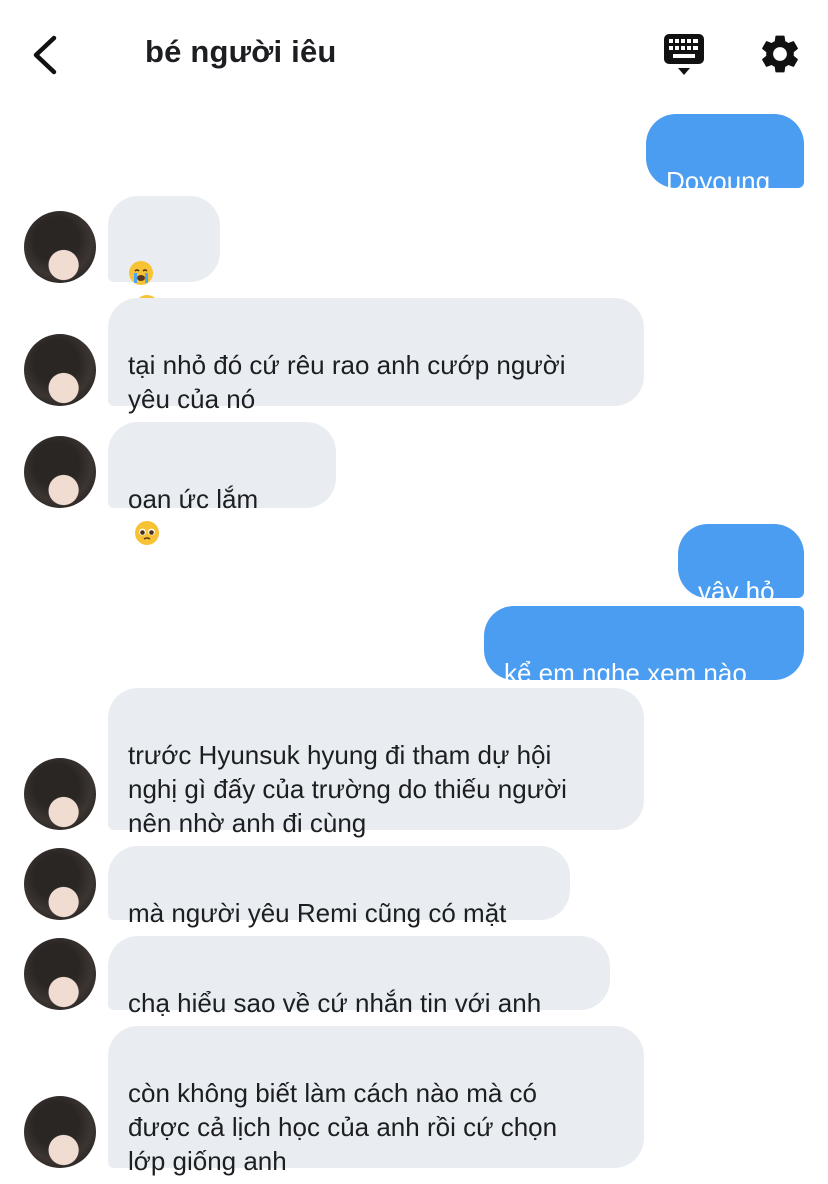  Describe the element at coordinates (414, 54) in the screenshot. I see `chat-header: bé người iêu` at that location.